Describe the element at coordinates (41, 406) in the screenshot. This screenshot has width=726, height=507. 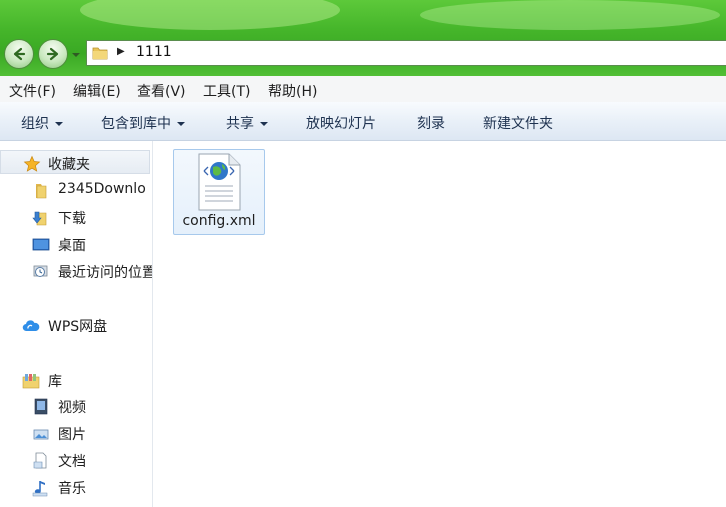
I see `video-icon` at that location.